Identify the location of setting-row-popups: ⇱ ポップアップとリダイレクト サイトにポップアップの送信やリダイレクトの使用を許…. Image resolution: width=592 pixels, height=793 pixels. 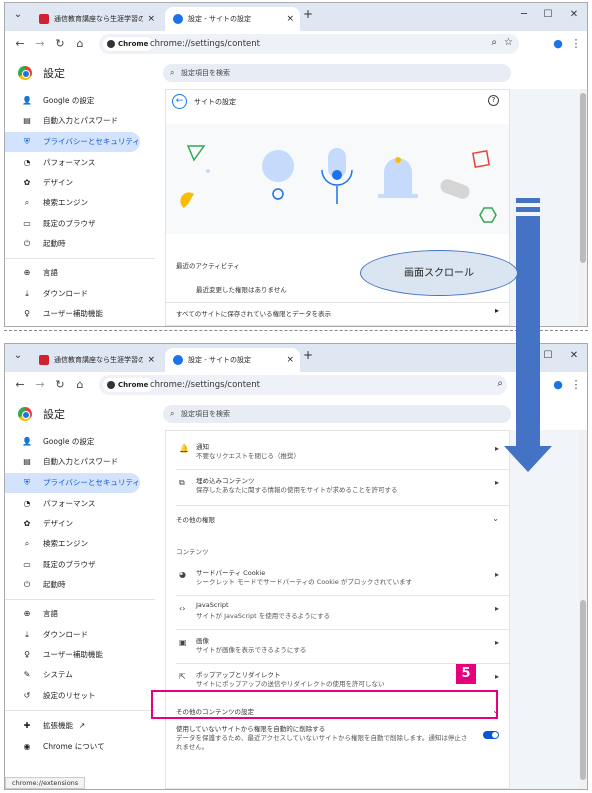
(342, 677).